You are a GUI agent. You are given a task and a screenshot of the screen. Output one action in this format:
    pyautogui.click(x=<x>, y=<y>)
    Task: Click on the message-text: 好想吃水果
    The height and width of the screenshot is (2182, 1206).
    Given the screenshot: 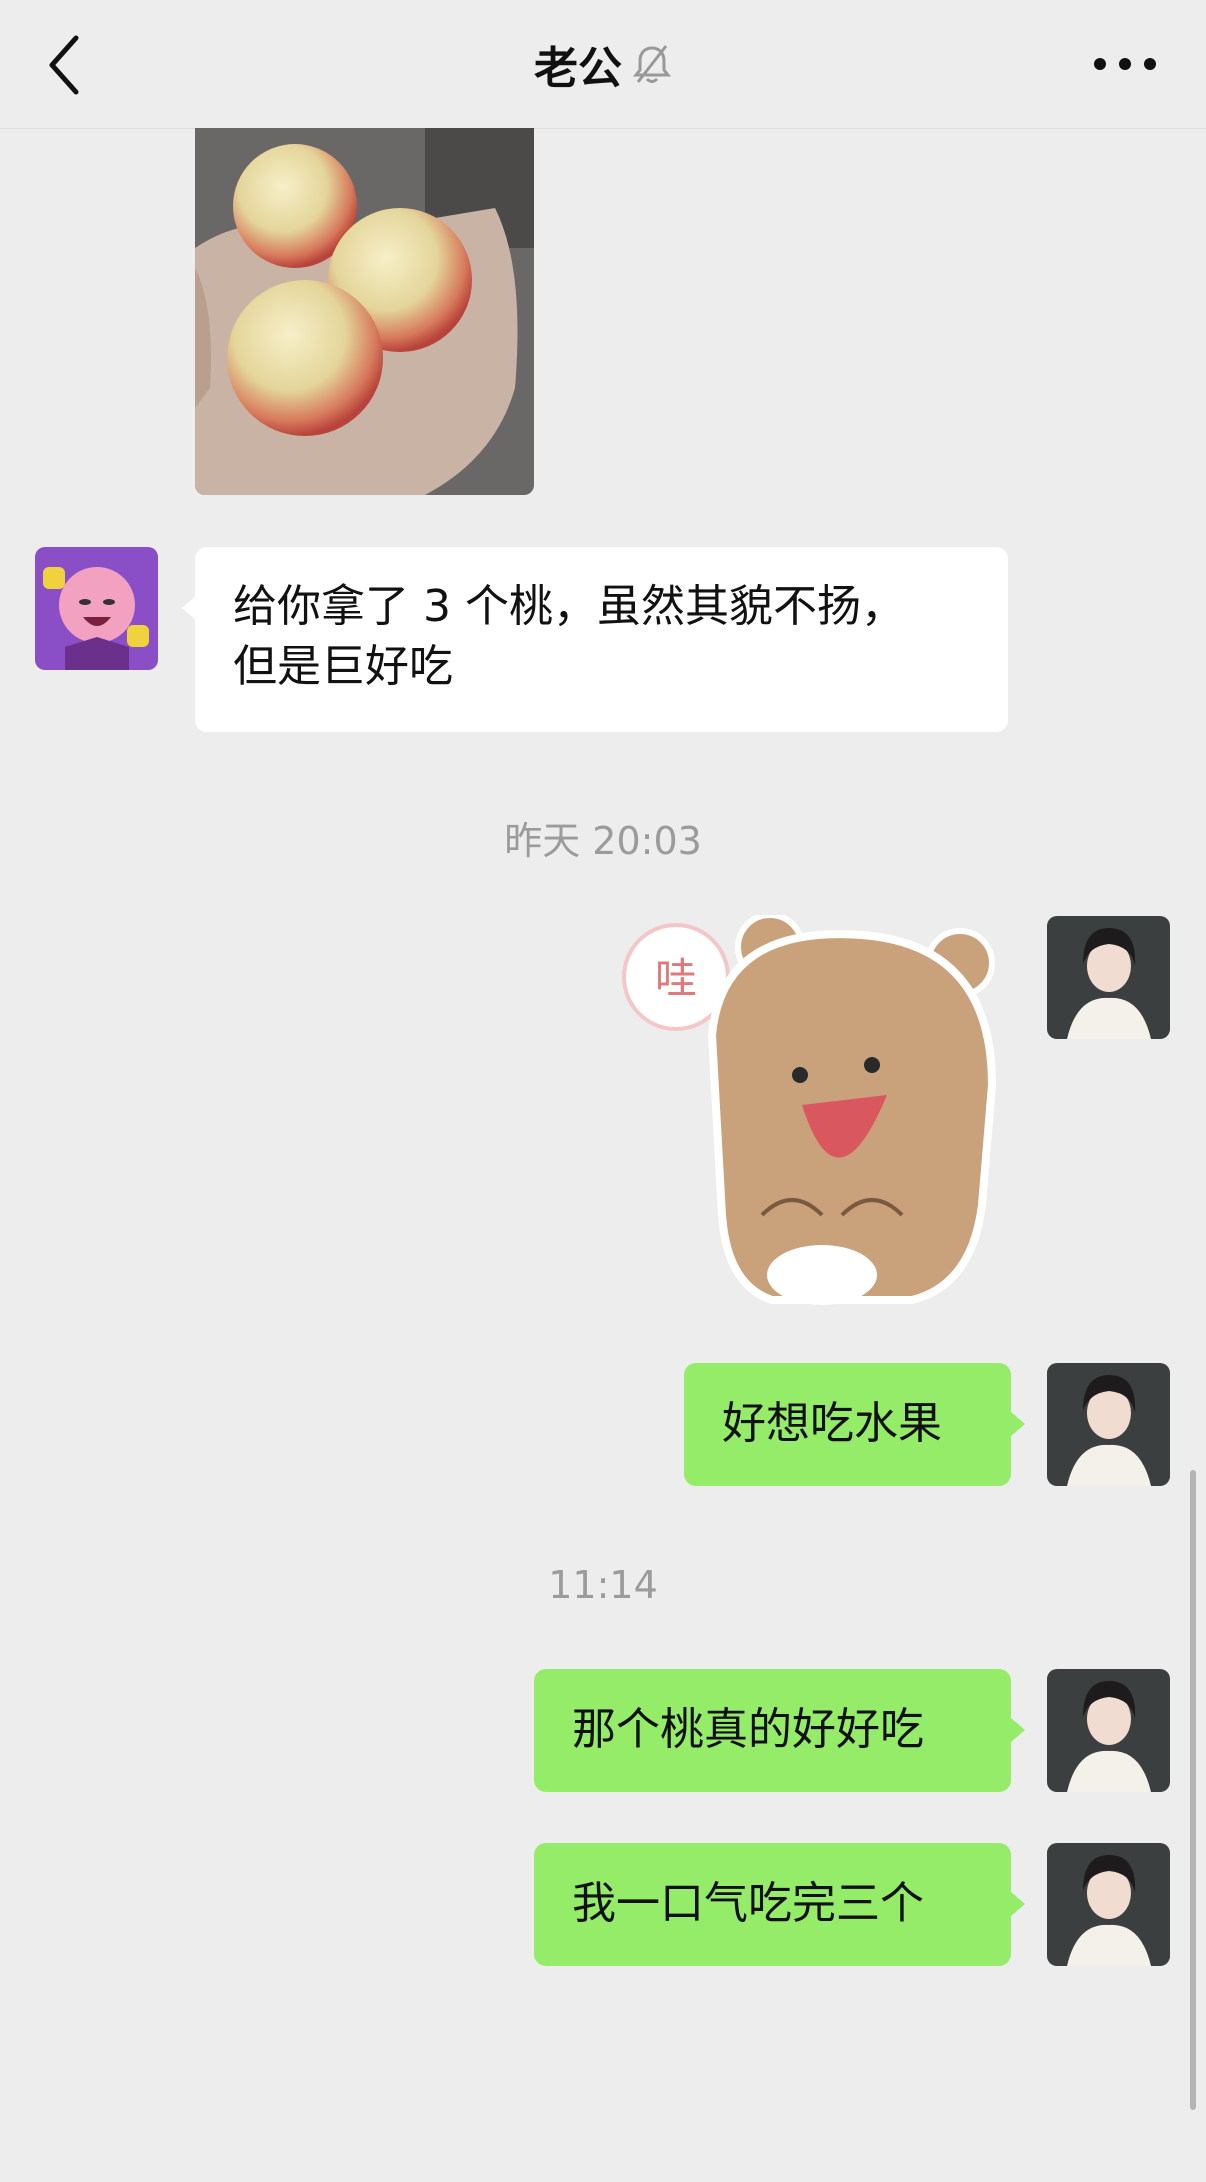 What is the action you would take?
    pyautogui.click(x=832, y=1423)
    